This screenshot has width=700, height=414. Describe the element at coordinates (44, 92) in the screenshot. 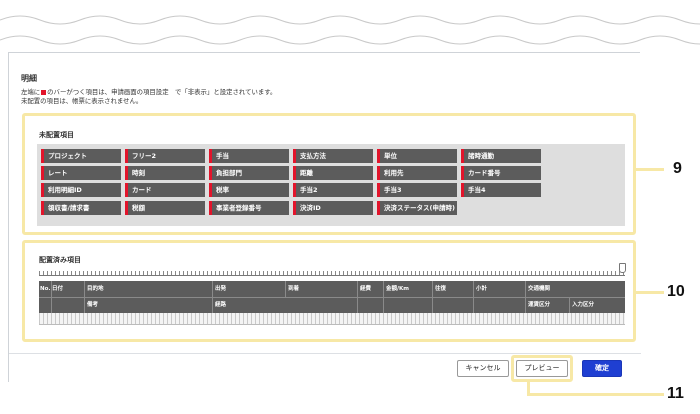

I see `red-bar-marker-icon` at that location.